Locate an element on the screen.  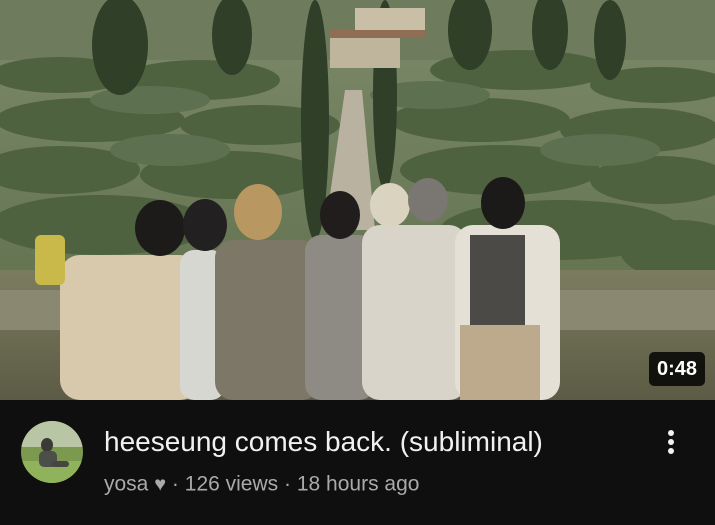
video-duration-badge: 0:48 is located at coordinates (676, 369).